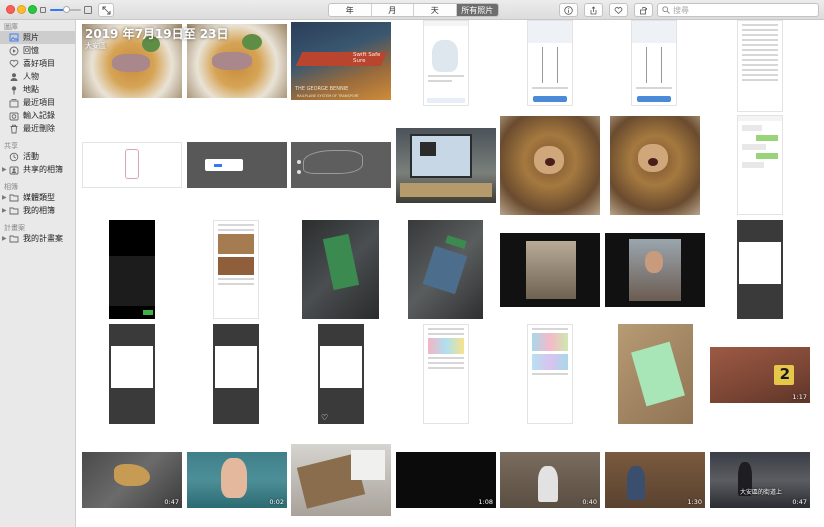 This screenshot has width=824, height=527. What do you see at coordinates (95, 46) in the screenshot?
I see `moment-location: 大安區` at bounding box center [95, 46].